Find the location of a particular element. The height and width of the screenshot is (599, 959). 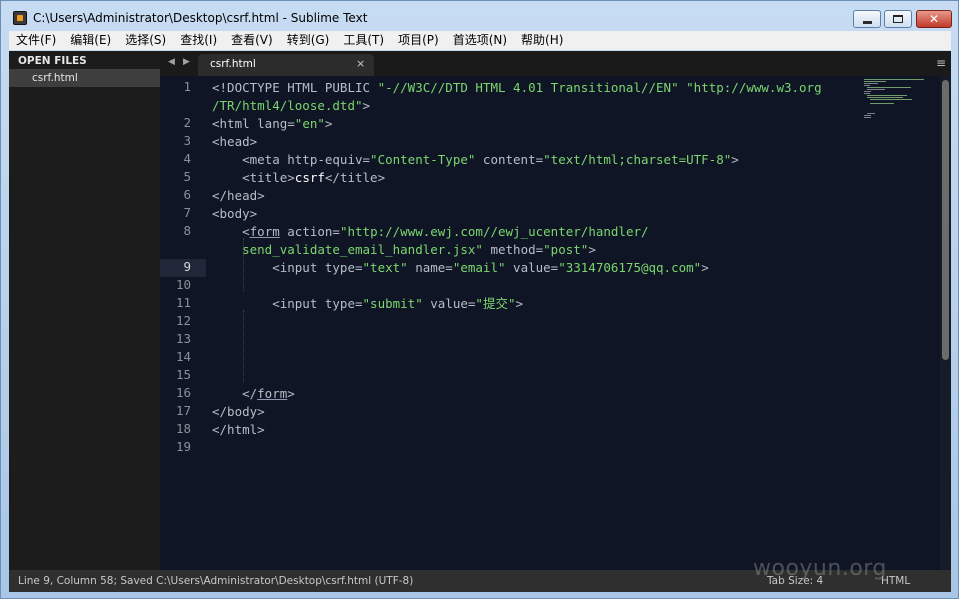

line-number: 18 is located at coordinates (183, 428).